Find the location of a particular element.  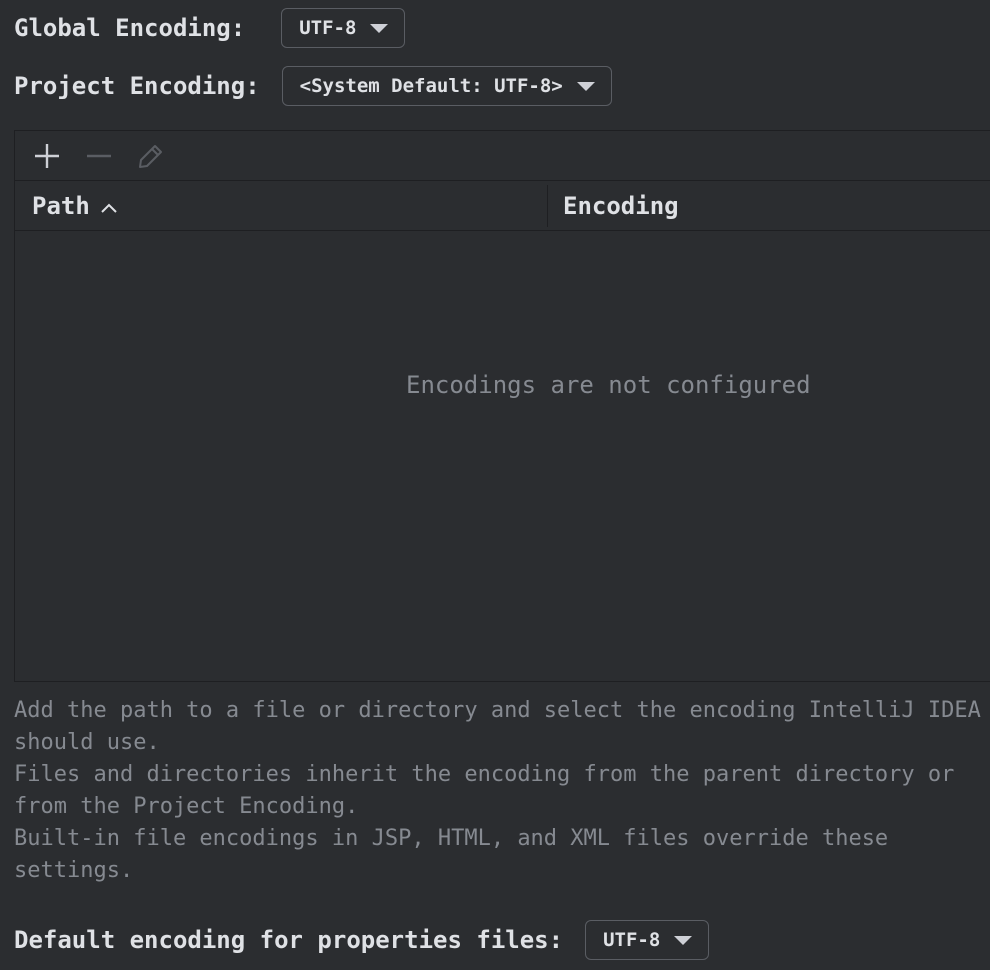

column-header-path: Path is located at coordinates (75, 206).